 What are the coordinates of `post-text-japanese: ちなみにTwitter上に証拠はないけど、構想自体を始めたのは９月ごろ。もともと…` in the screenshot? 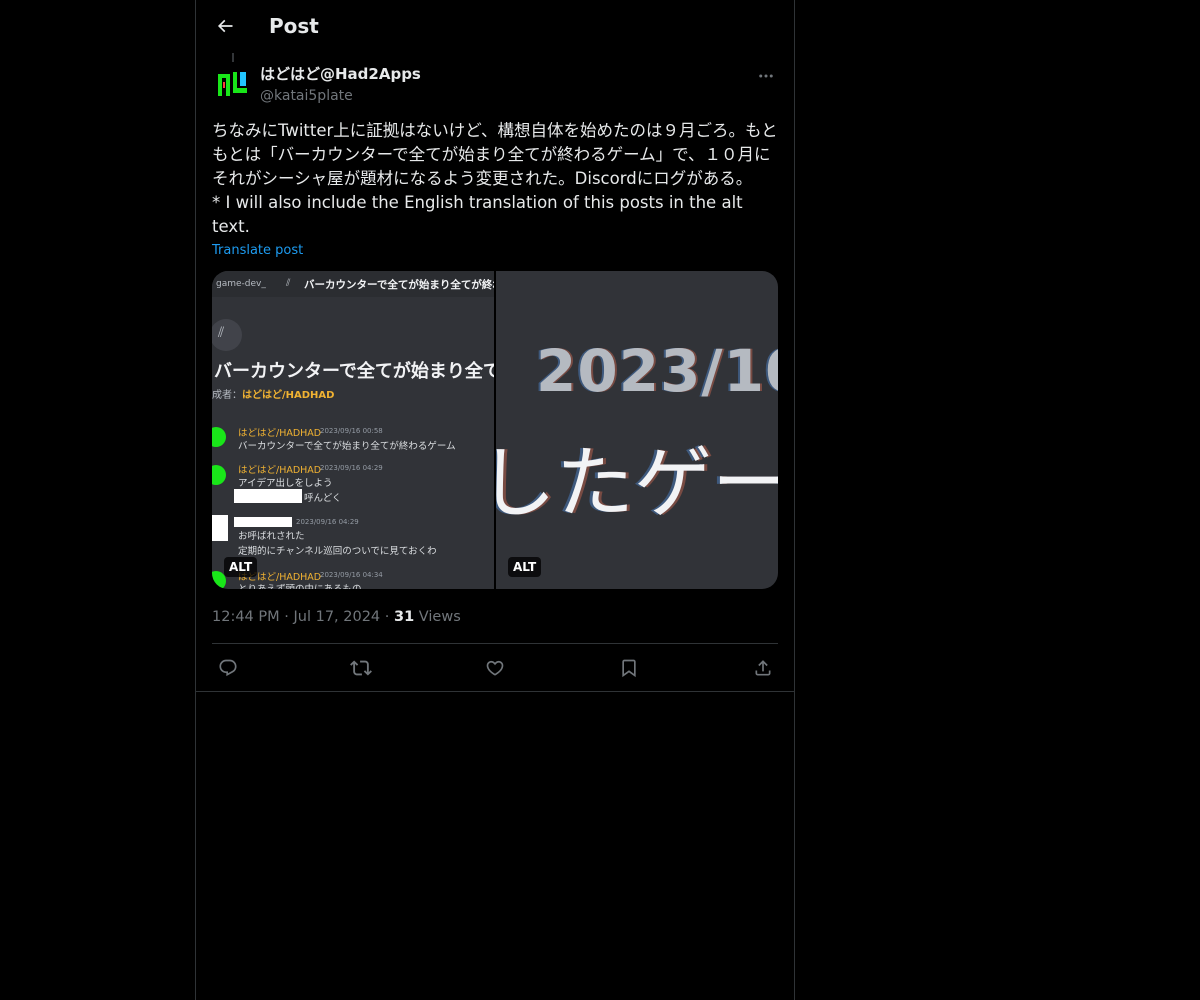 It's located at (495, 154).